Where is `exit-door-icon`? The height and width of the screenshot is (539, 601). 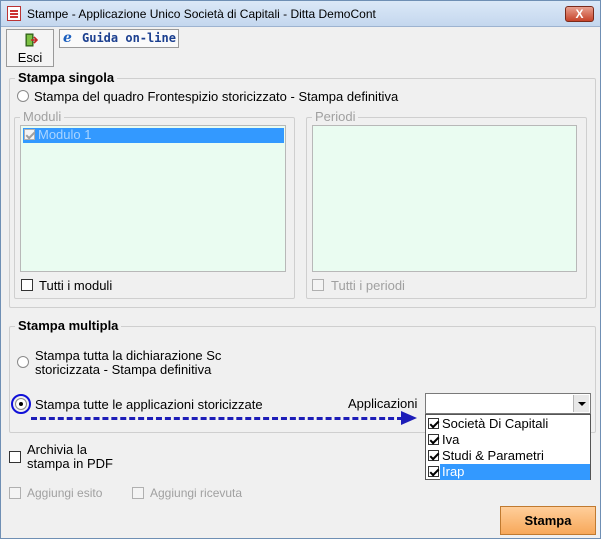 exit-door-icon is located at coordinates (31, 40).